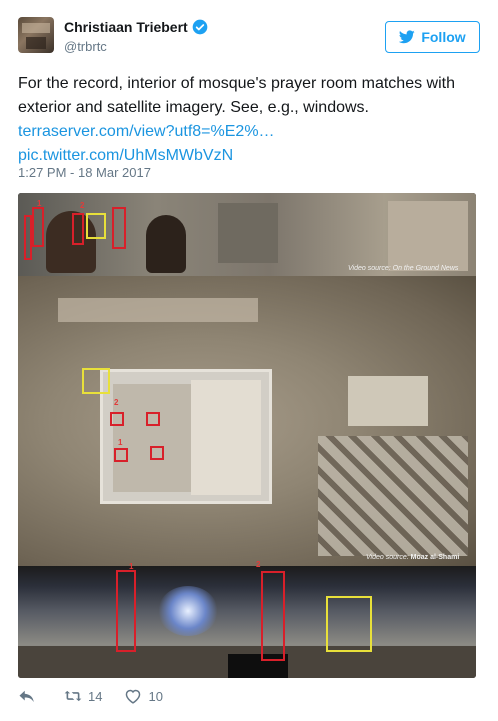  Describe the element at coordinates (126, 27) in the screenshot. I see `display-name: Christiaan Triebert` at that location.